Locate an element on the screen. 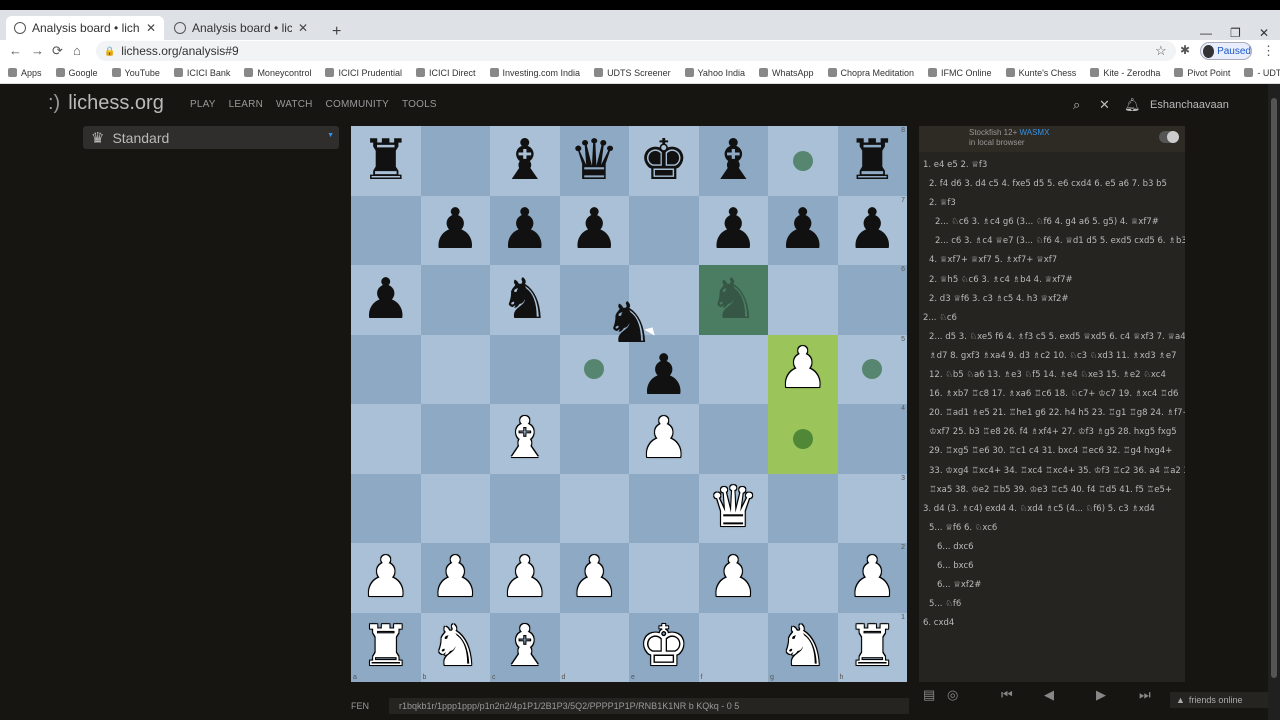 This screenshot has width=1280, height=720. bookmark-item: Google is located at coordinates (76, 73).